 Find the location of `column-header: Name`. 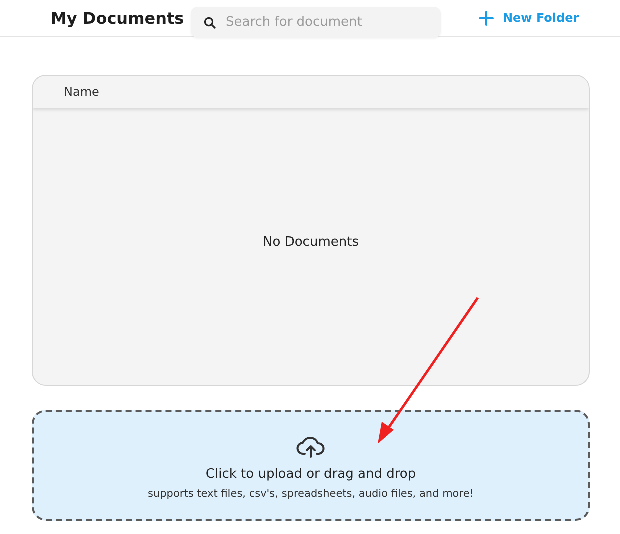

column-header: Name is located at coordinates (82, 92).